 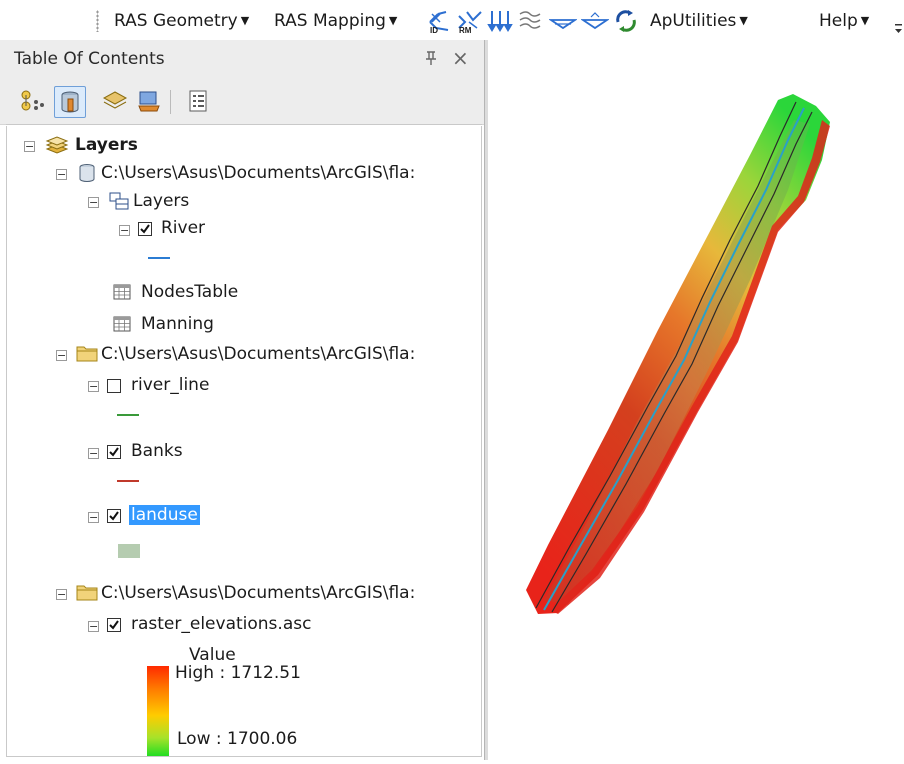 What do you see at coordinates (57, 148) in the screenshot?
I see `layers-icon` at bounding box center [57, 148].